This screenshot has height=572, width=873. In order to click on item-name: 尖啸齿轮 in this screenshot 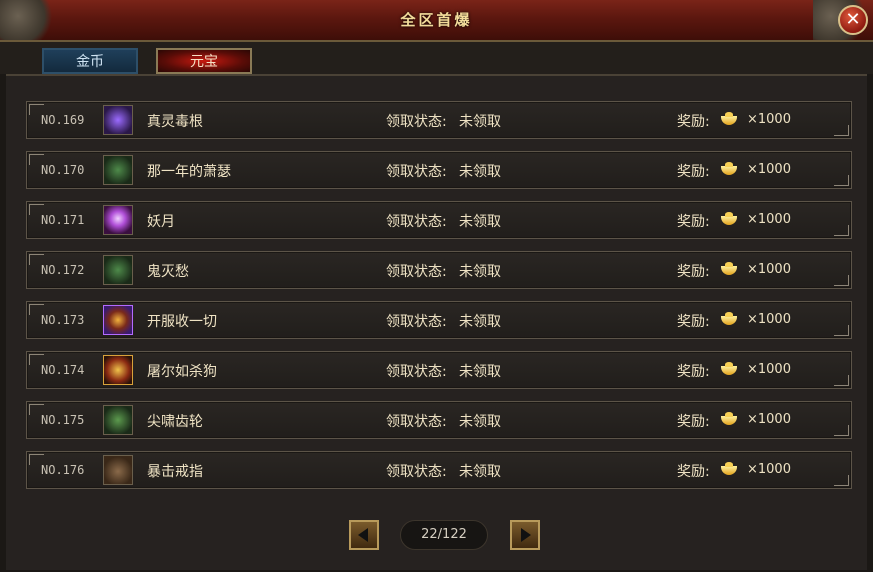, I will do `click(175, 422)`.